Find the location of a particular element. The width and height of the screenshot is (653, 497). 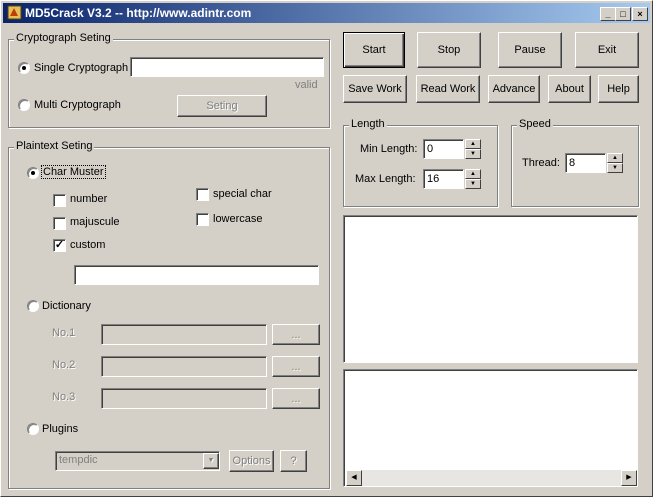

dictionary-radio is located at coordinates (33, 306).